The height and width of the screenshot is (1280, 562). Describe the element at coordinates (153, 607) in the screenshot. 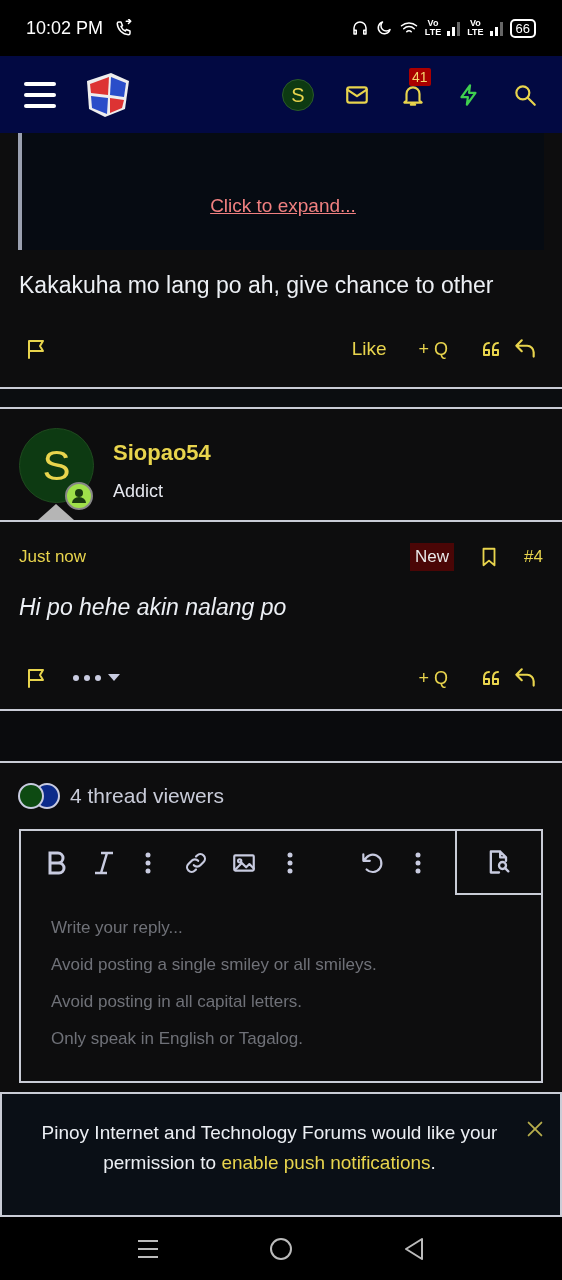

I see `post-text: Hi po hehe akin nalang po` at that location.